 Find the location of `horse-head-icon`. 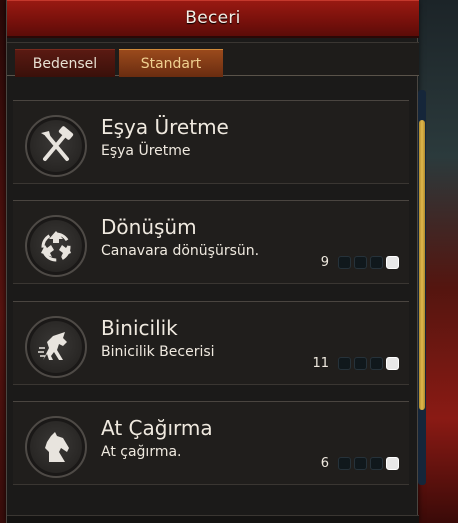

horse-head-icon is located at coordinates (56, 447).